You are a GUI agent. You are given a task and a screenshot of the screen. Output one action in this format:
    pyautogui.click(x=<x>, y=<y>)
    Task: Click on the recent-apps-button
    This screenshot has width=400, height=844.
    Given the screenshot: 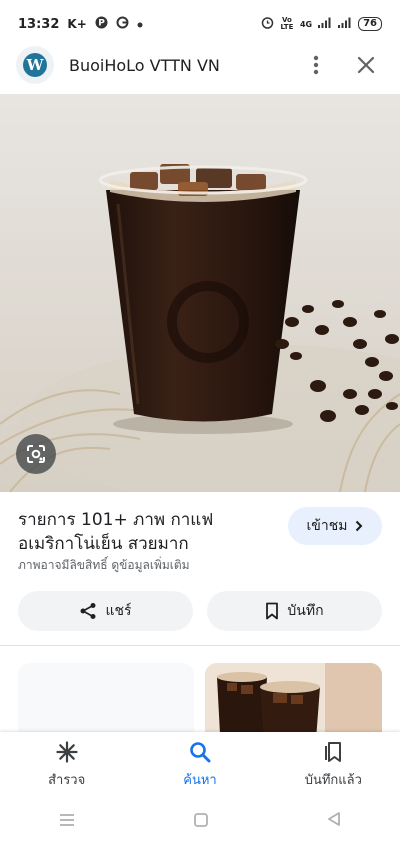 What is the action you would take?
    pyautogui.click(x=67, y=821)
    